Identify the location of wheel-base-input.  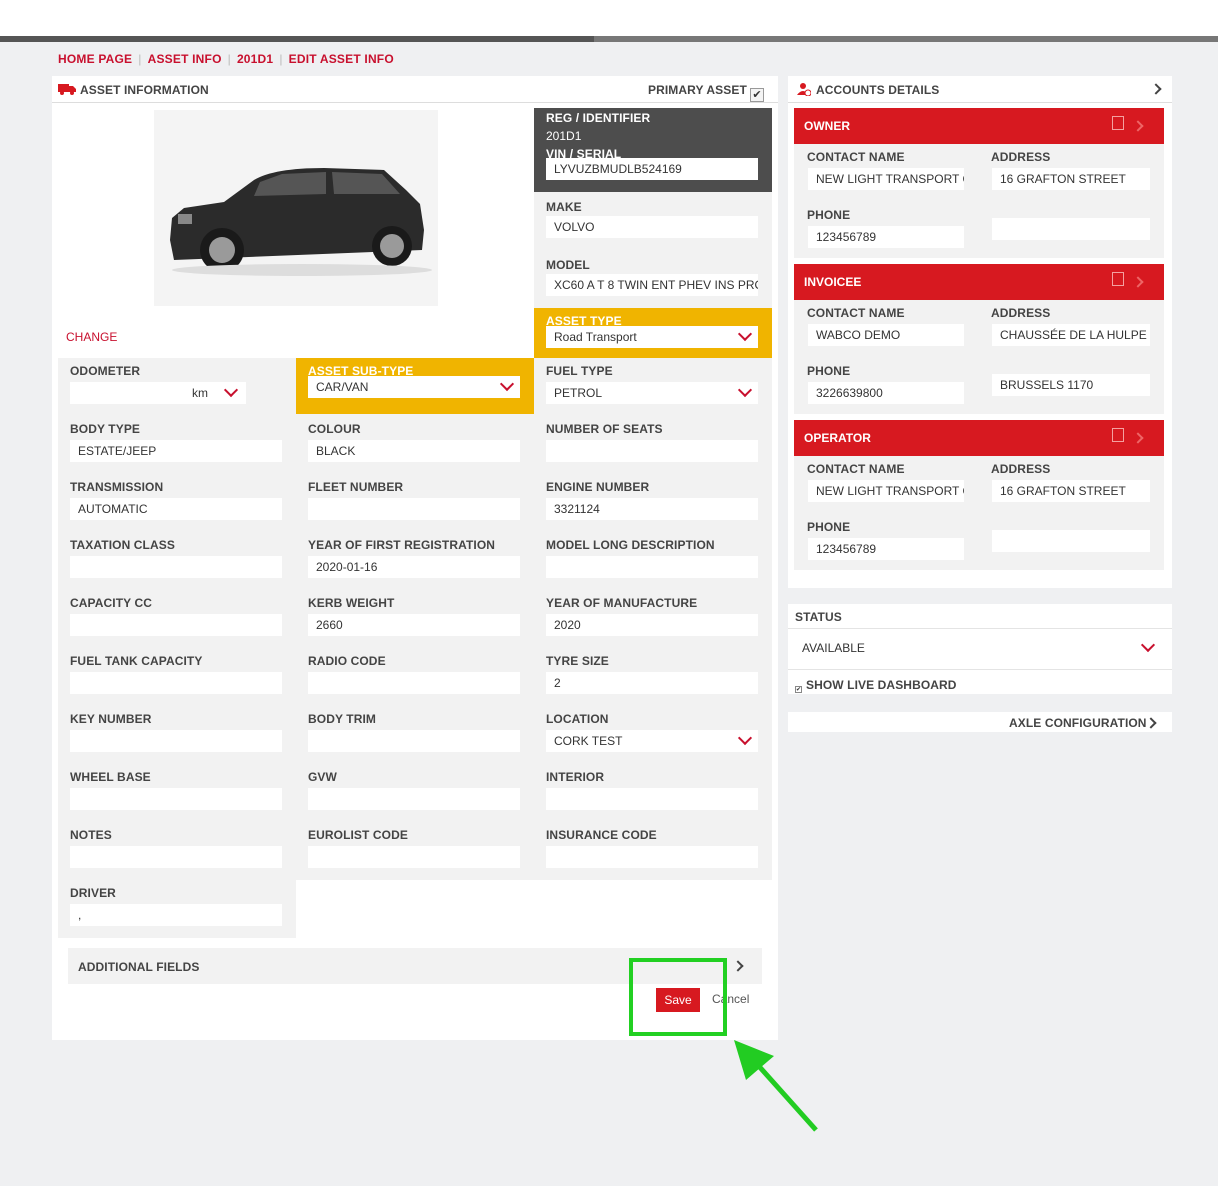
(176, 799).